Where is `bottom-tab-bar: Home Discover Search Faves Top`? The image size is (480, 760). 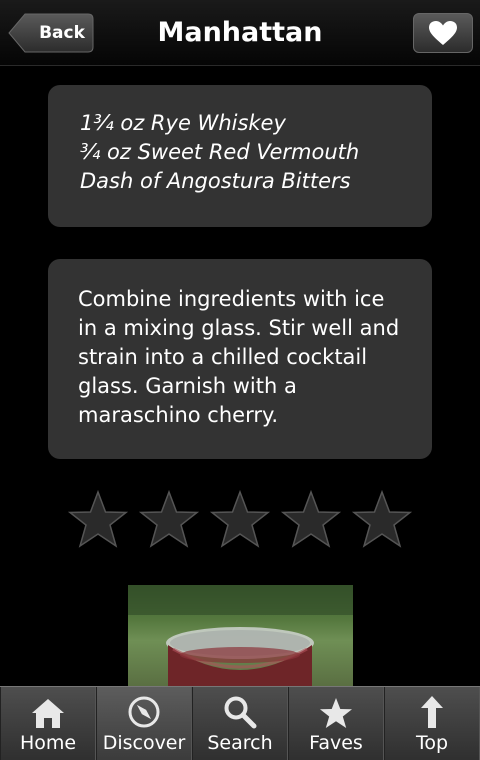
bottom-tab-bar: Home Discover Search Faves Top is located at coordinates (240, 723).